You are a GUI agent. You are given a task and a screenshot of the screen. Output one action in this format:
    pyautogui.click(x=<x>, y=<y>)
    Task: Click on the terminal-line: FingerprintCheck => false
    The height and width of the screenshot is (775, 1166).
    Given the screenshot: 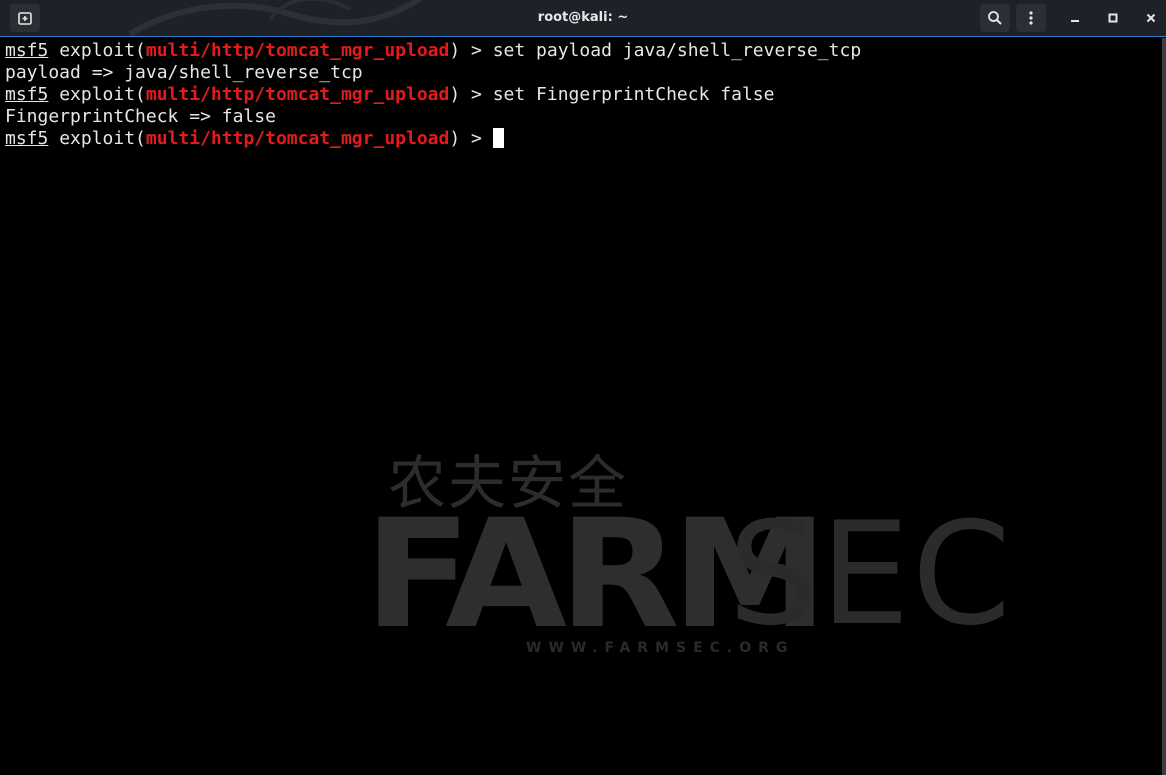 What is the action you would take?
    pyautogui.click(x=140, y=117)
    